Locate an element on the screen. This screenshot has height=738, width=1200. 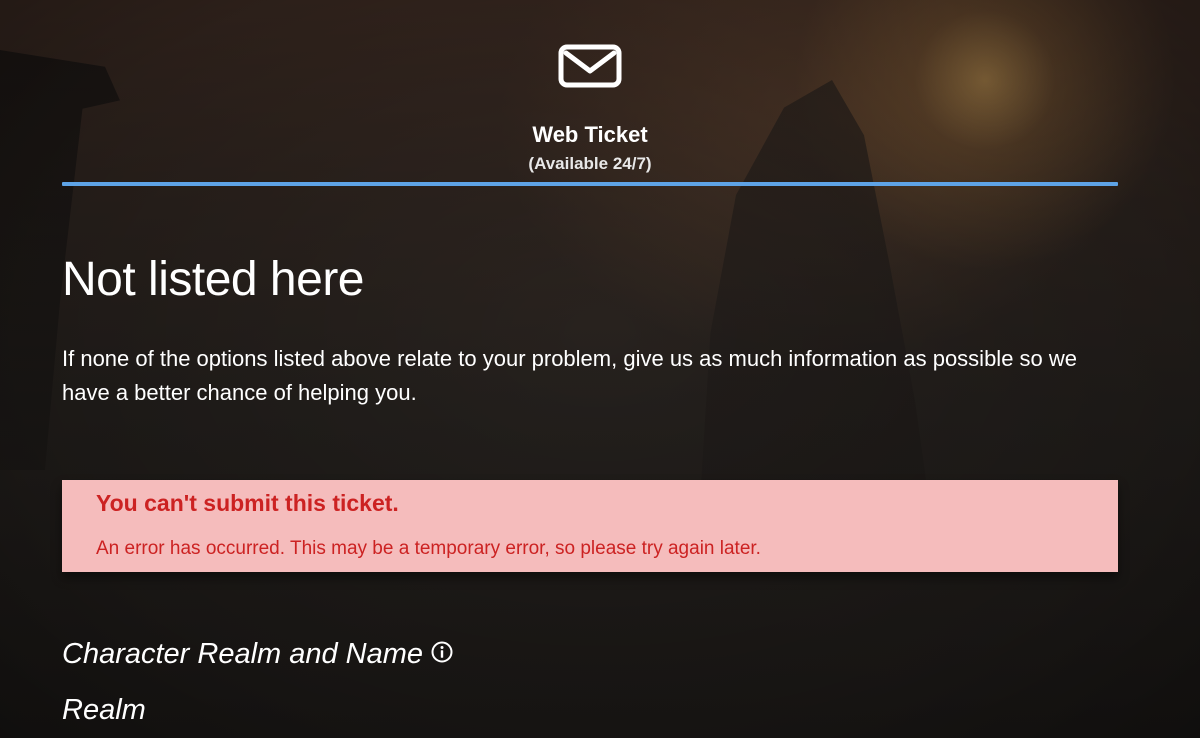
page-title: Not listed here is located at coordinates (213, 279).